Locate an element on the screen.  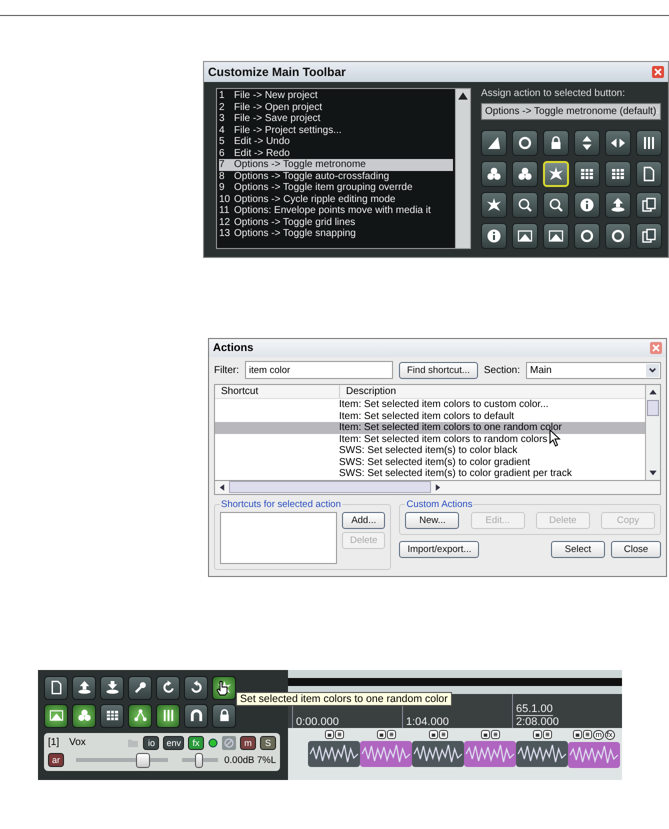
record-arm-icon is located at coordinates (213, 743).